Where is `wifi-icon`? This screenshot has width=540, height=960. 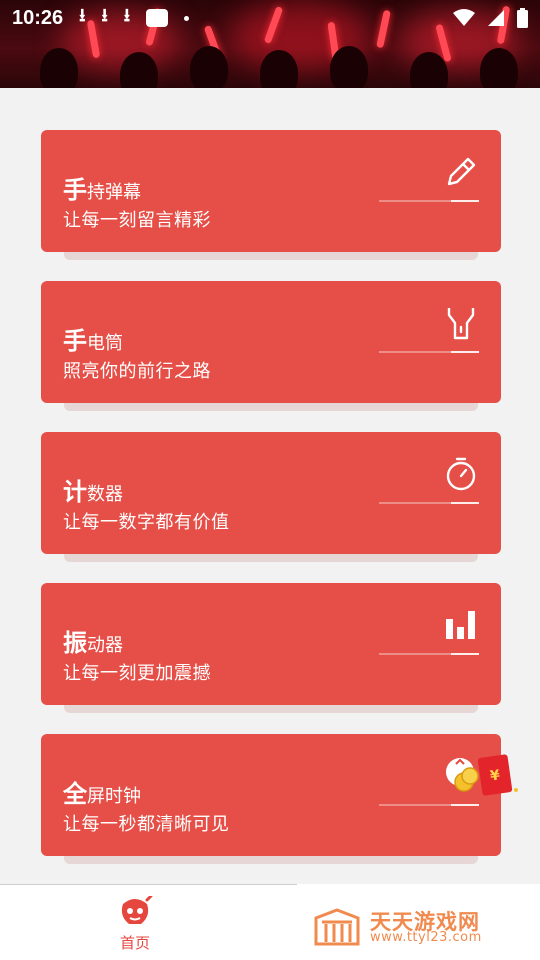
wifi-icon is located at coordinates (464, 17).